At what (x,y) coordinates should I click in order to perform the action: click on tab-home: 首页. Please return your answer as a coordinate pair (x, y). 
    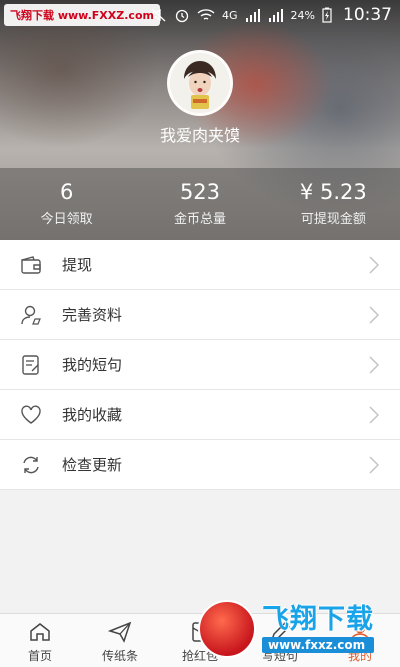
    Looking at the image, I should click on (40, 640).